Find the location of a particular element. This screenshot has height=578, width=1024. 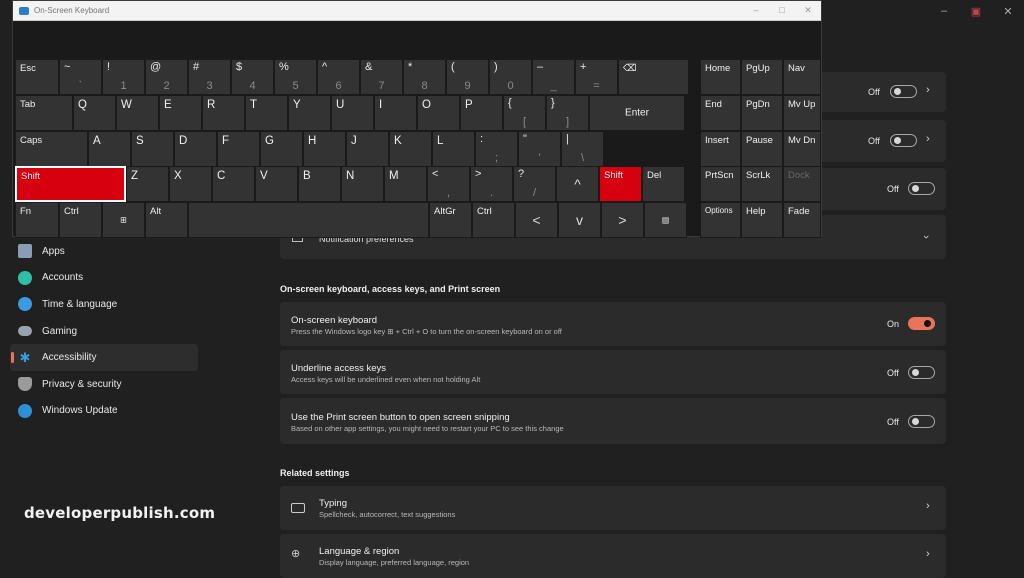

key-v: V is located at coordinates (276, 184).